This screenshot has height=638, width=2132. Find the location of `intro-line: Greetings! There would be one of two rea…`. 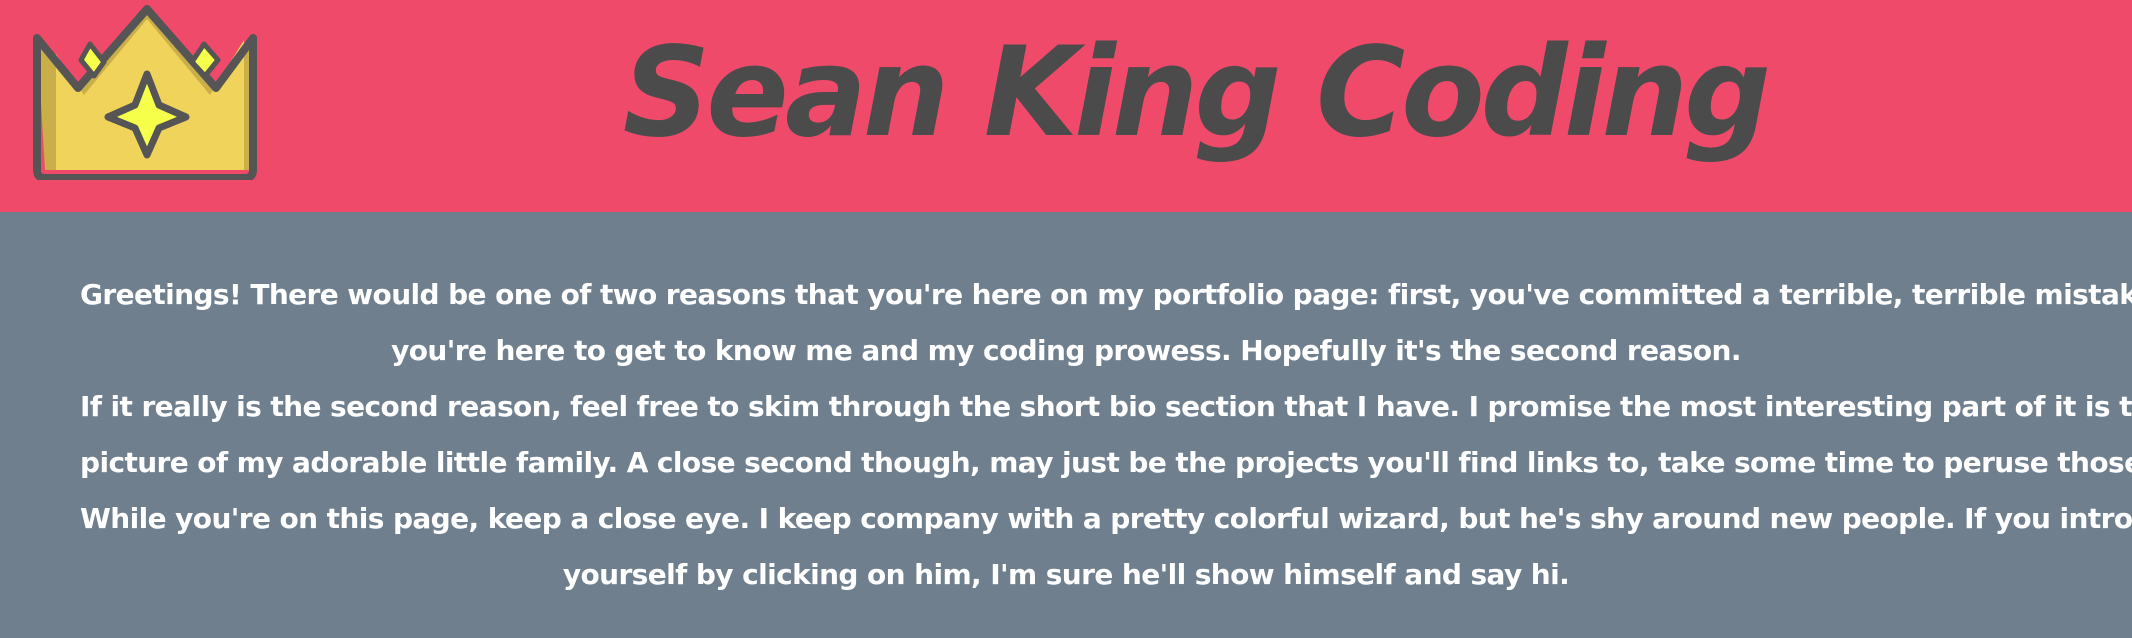

intro-line: Greetings! There would be one of two rea… is located at coordinates (1106, 294).